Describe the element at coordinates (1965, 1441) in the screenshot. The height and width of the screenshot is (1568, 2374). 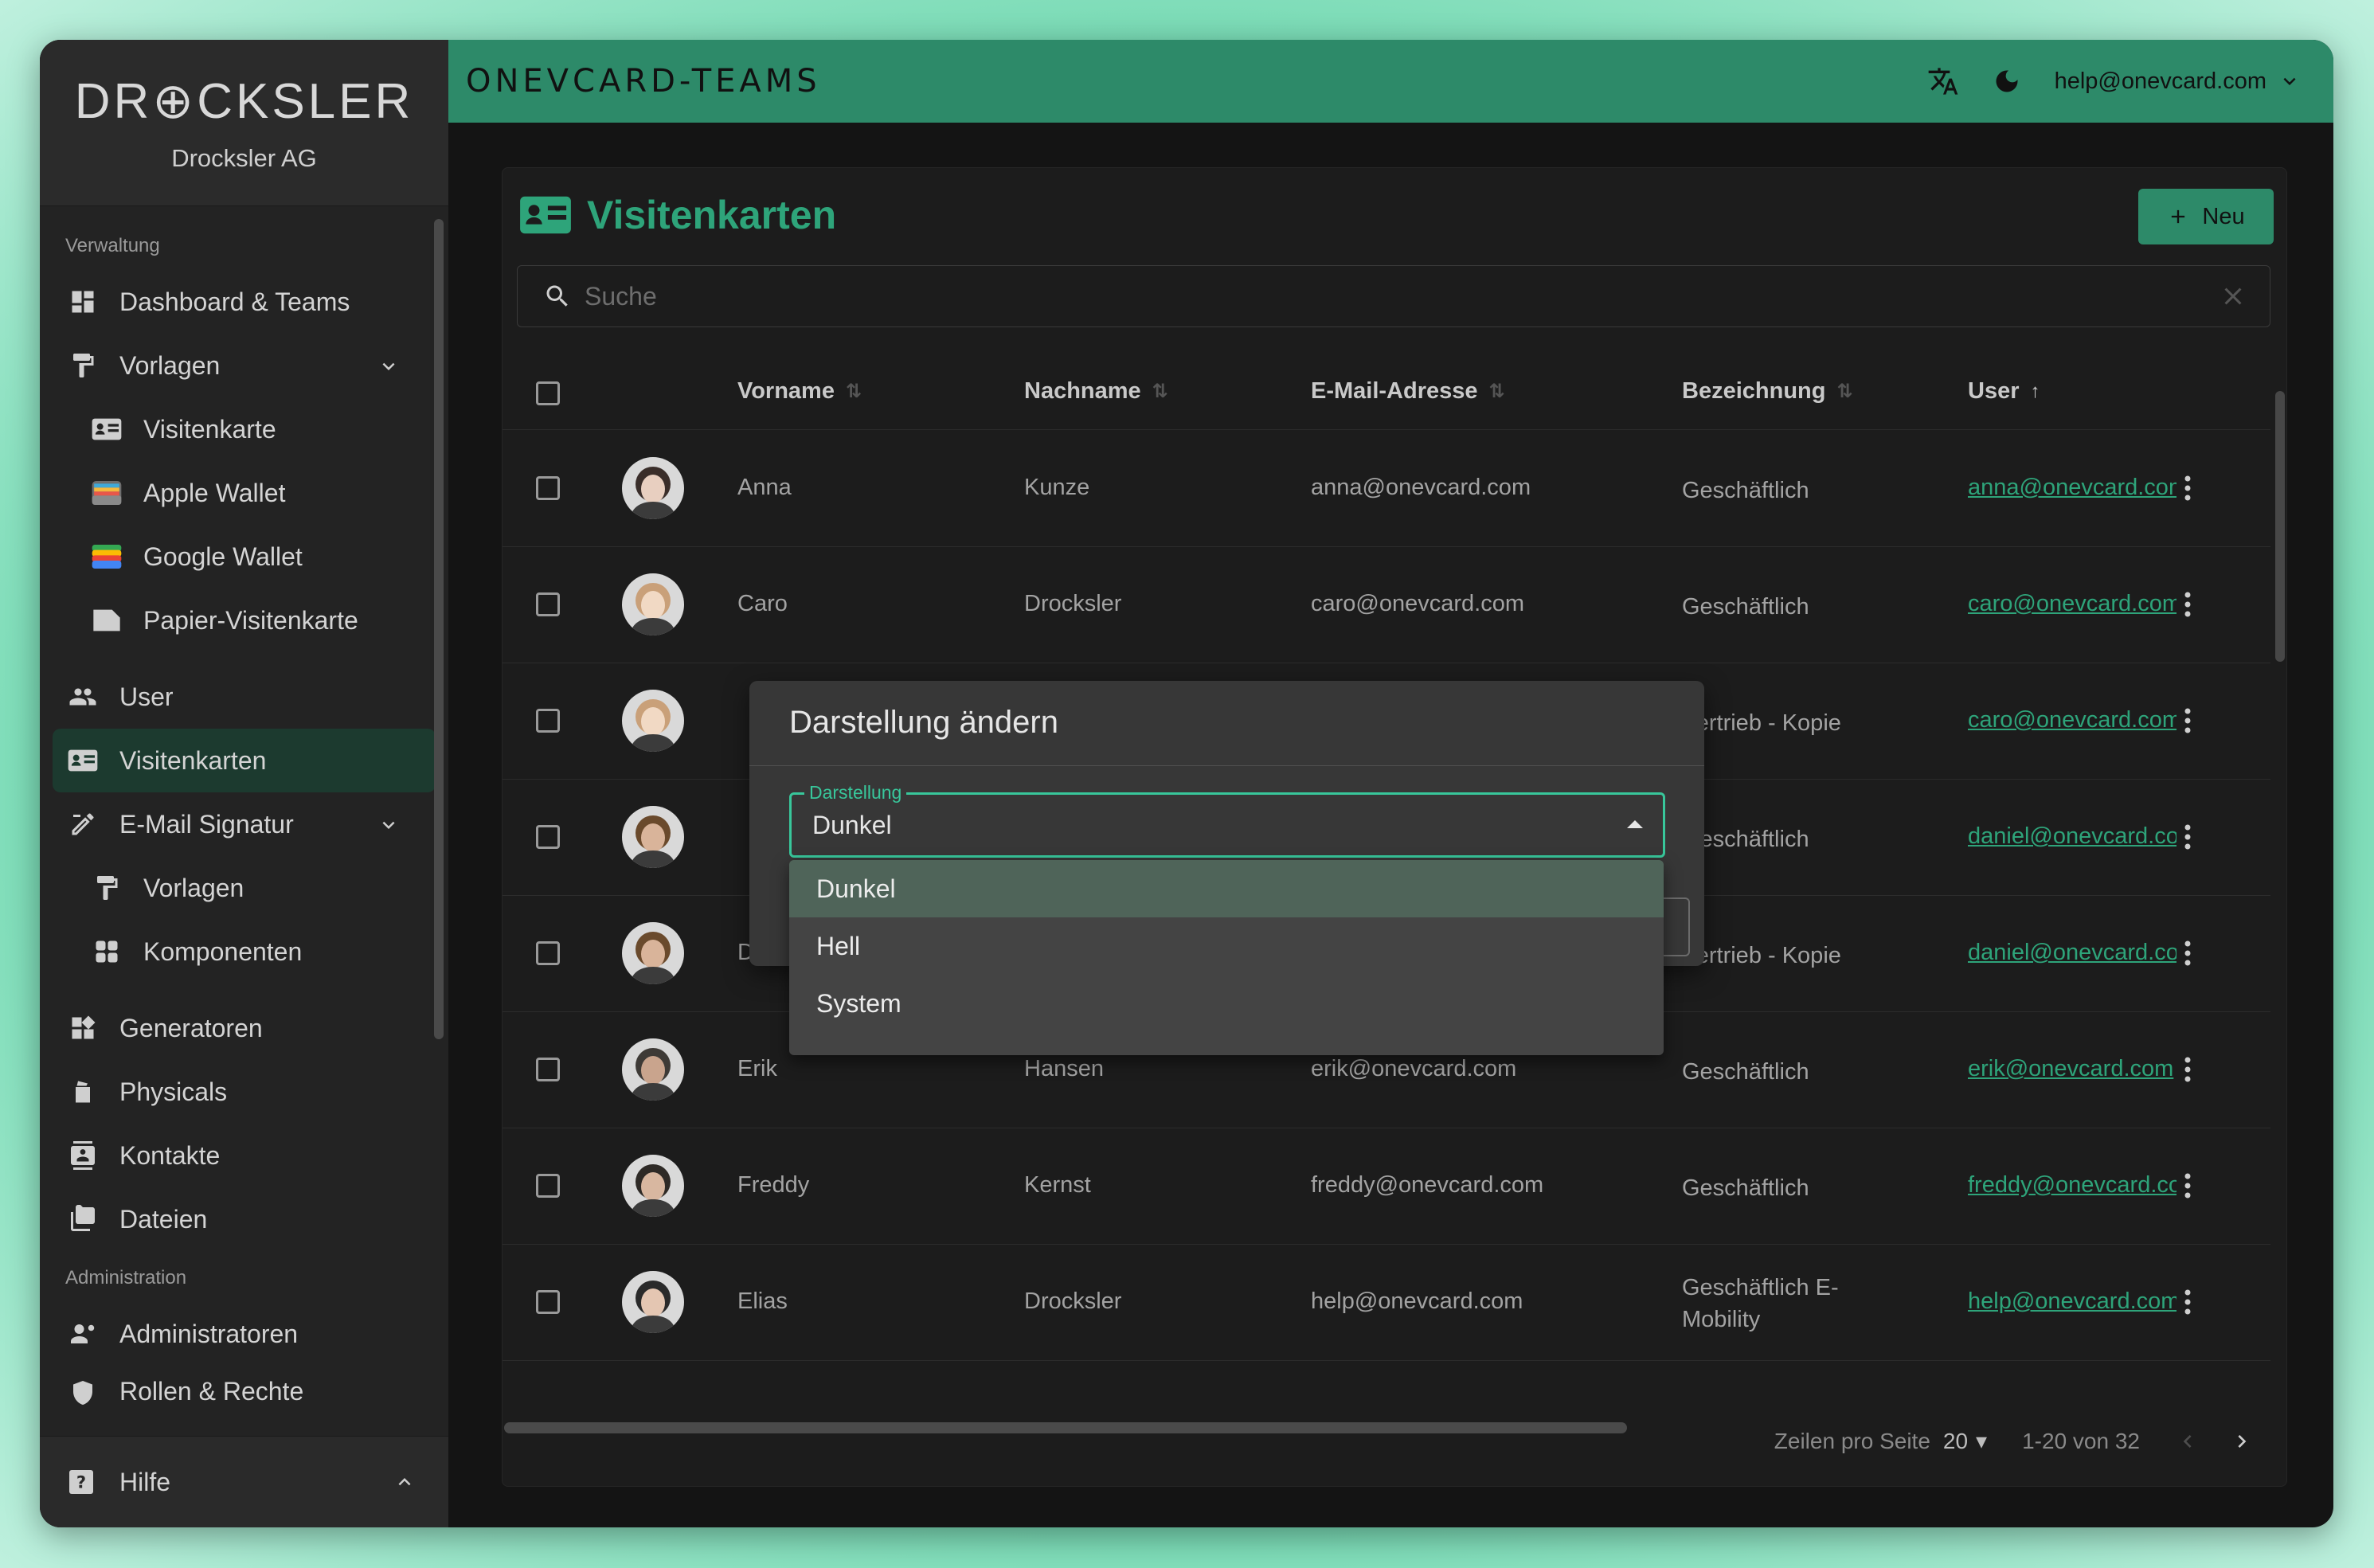
I see `rows-per-page-select: 20 ▾` at that location.